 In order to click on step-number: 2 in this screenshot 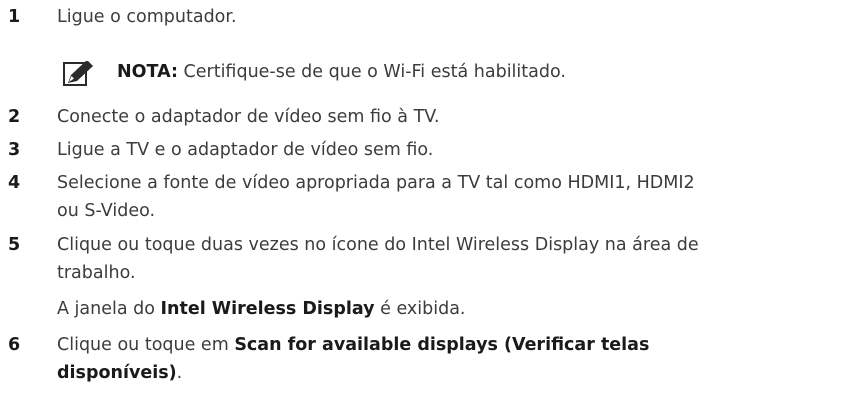, I will do `click(14, 117)`.